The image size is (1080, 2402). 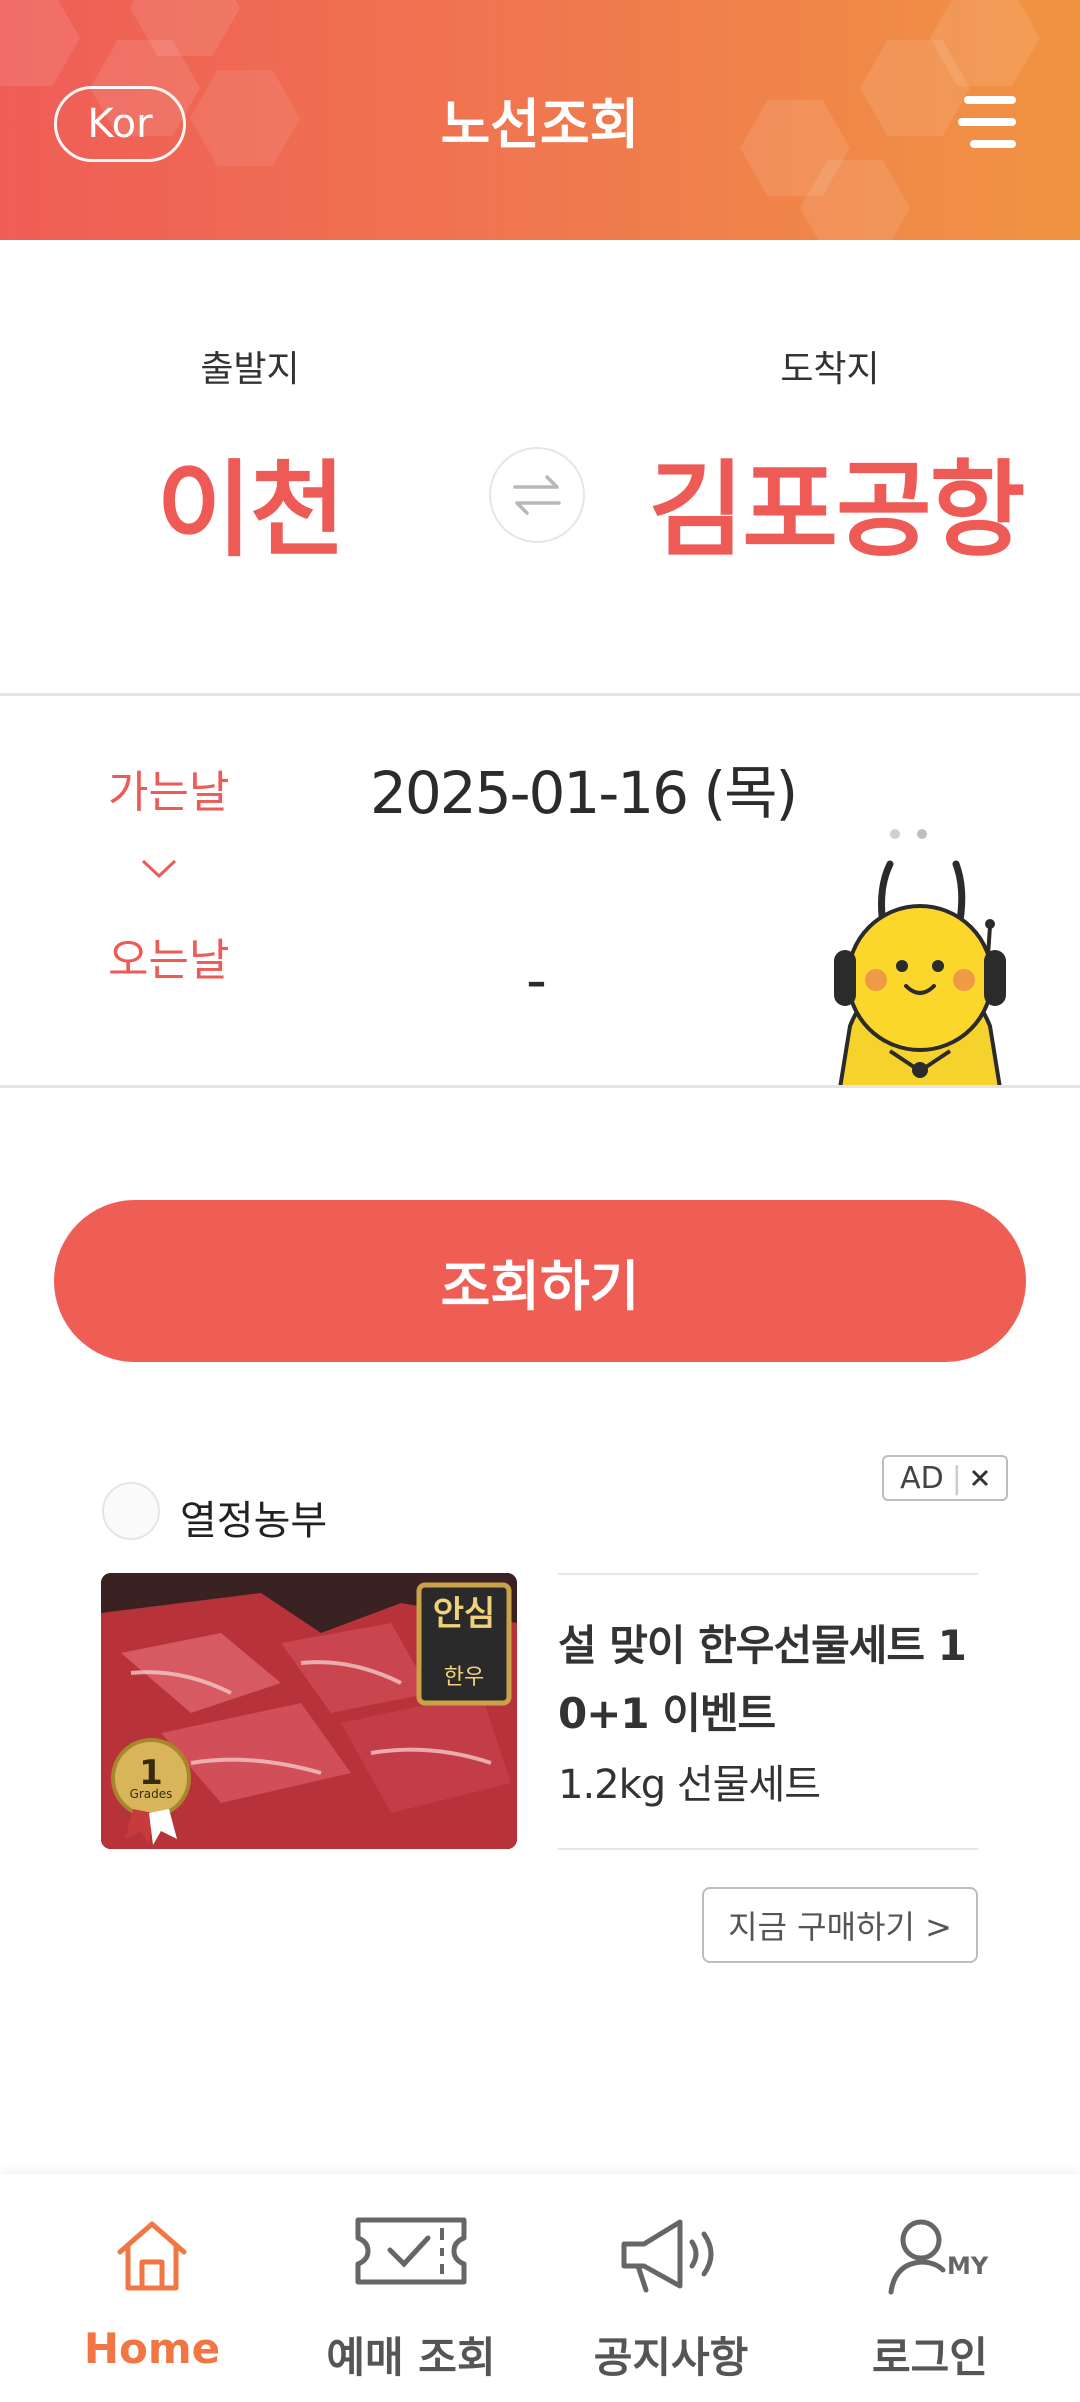 I want to click on return-date-label: 오는날, so click(x=168, y=956).